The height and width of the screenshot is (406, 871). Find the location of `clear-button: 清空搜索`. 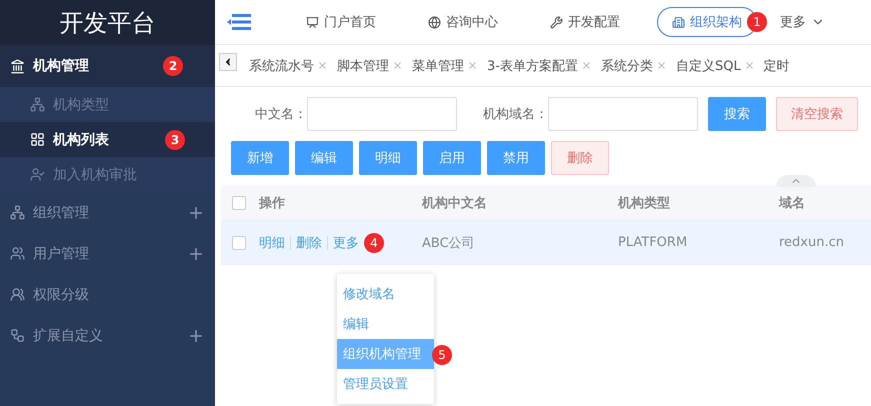

clear-button: 清空搜索 is located at coordinates (817, 114).